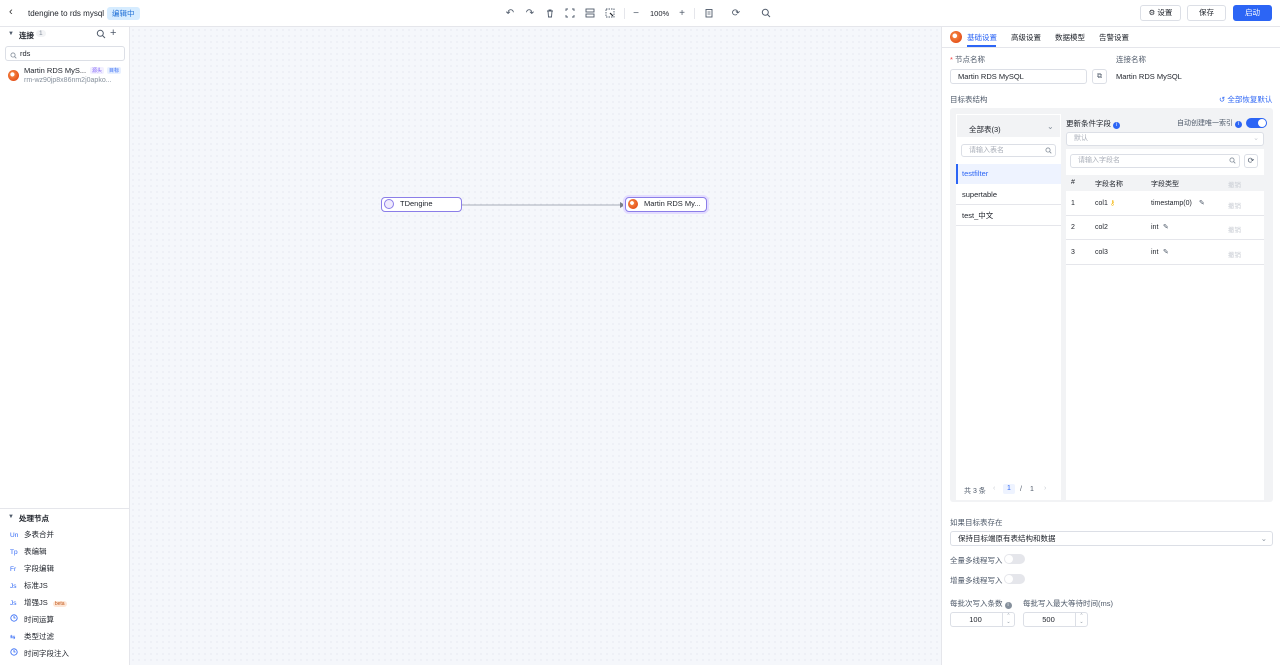 The image size is (1280, 665). What do you see at coordinates (1245, 99) in the screenshot?
I see `restore-all-button: ↺ 全部恢复默认` at bounding box center [1245, 99].